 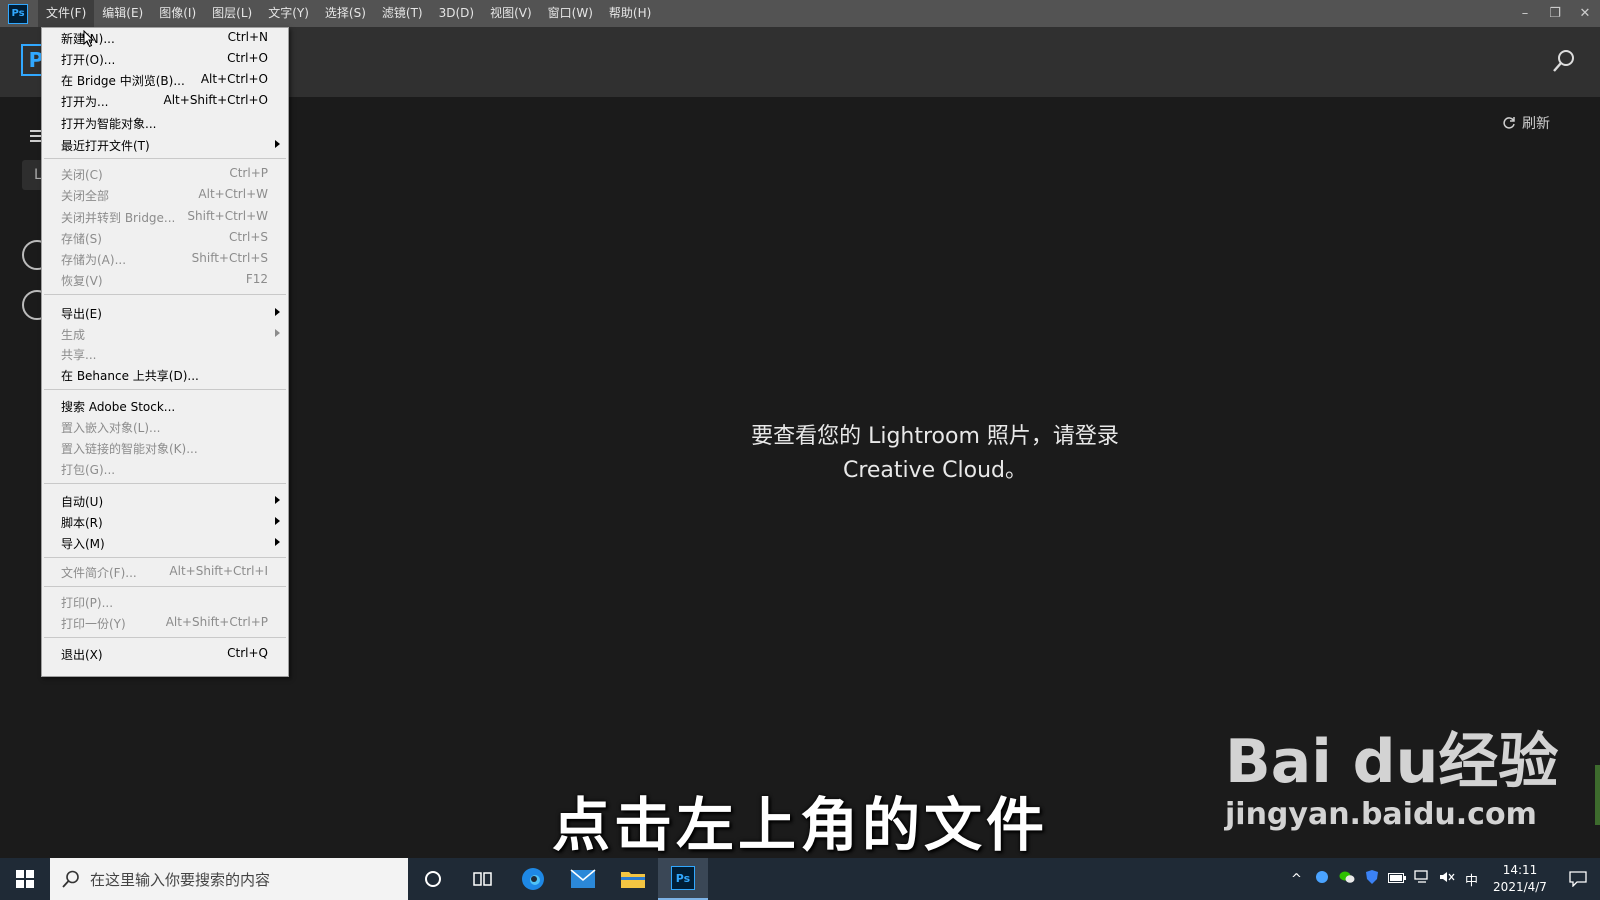 What do you see at coordinates (165, 572) in the screenshot?
I see `menu-item-file-info: 文件简介(F)... Alt+Shift+Ctrl+I` at bounding box center [165, 572].